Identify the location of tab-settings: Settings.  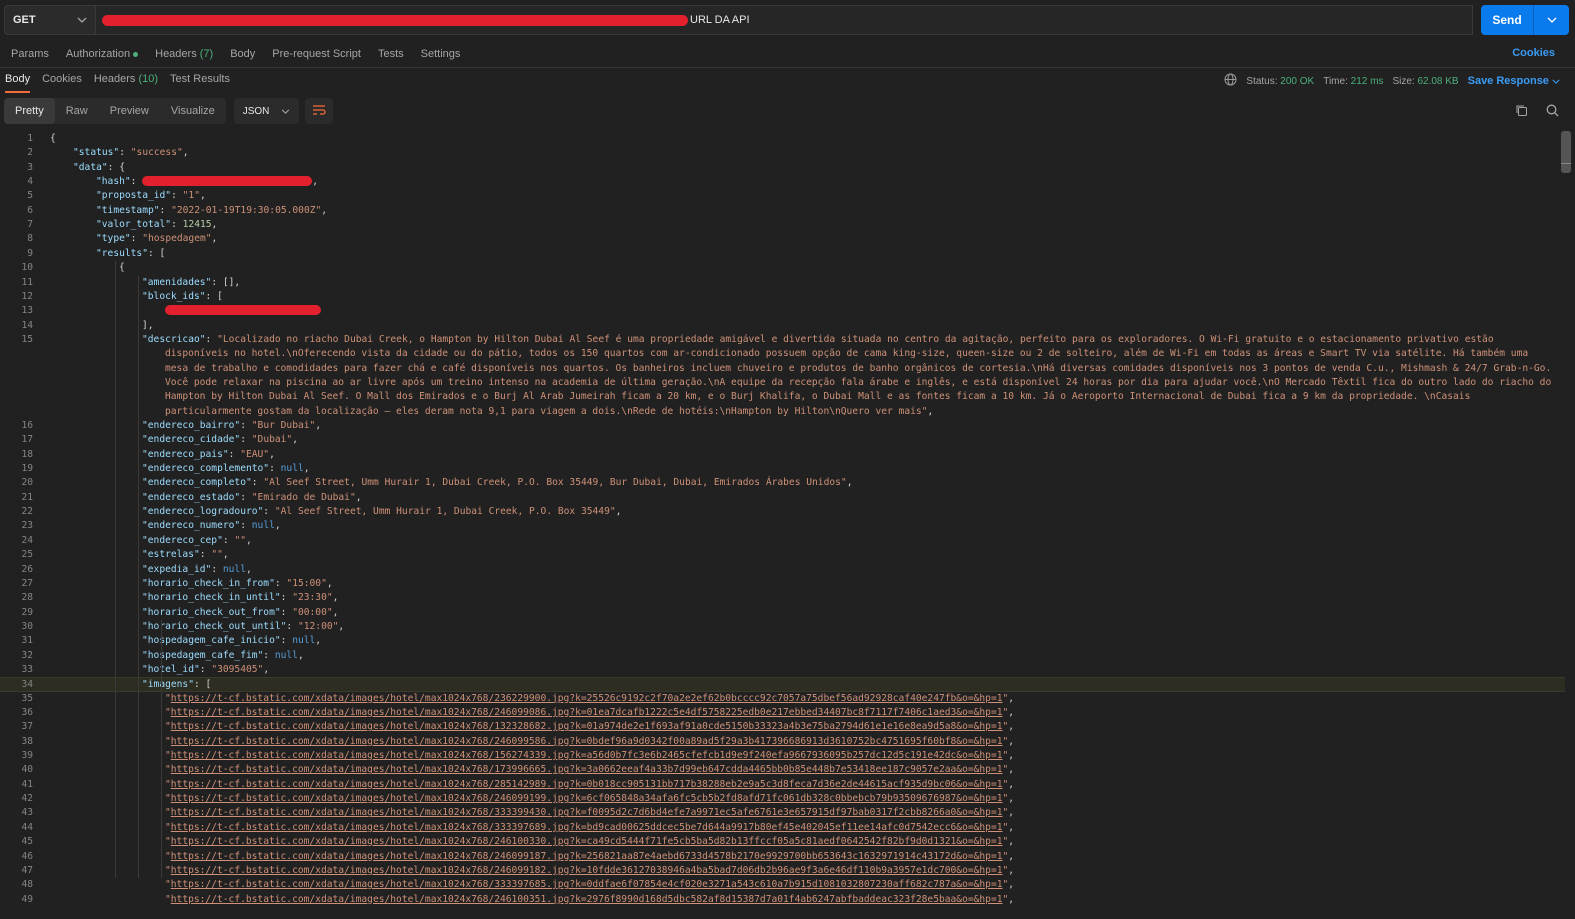
(441, 54).